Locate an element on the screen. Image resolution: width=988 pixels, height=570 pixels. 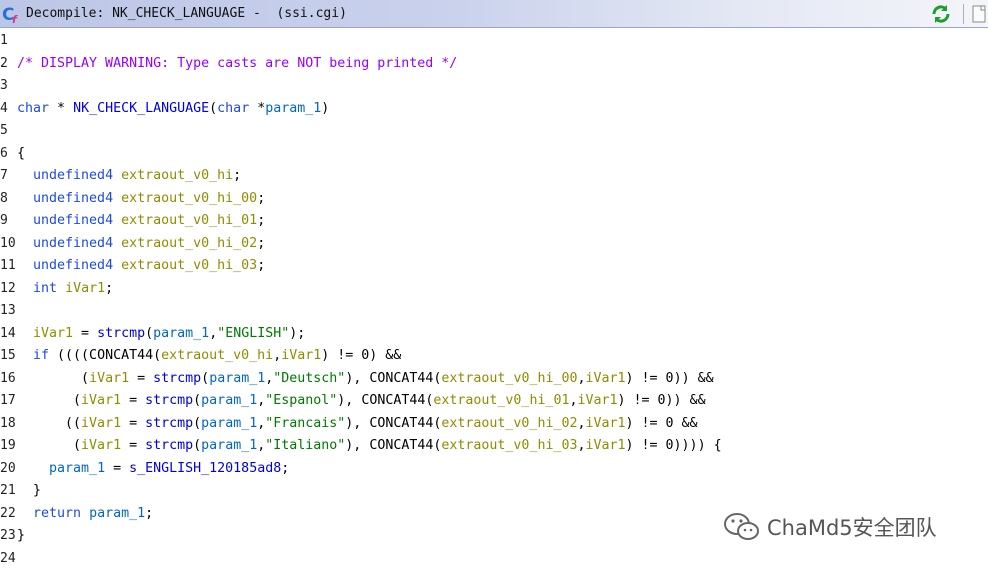
code-token: ) != 0) && is located at coordinates (361, 355).